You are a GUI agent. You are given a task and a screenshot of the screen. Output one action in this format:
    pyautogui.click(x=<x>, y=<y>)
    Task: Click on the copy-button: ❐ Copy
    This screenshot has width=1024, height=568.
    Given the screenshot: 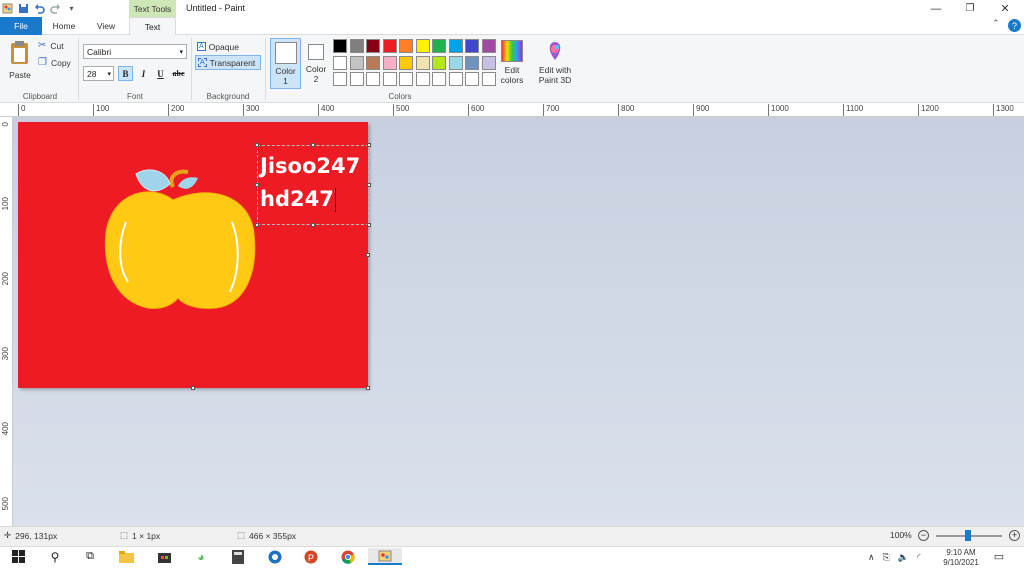 What is the action you would take?
    pyautogui.click(x=54, y=62)
    